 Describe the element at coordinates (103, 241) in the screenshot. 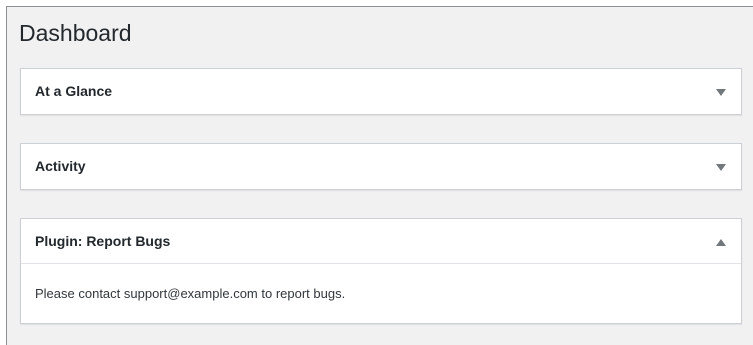

I see `widget-report-bugs-title: Plugin: Report Bugs` at that location.